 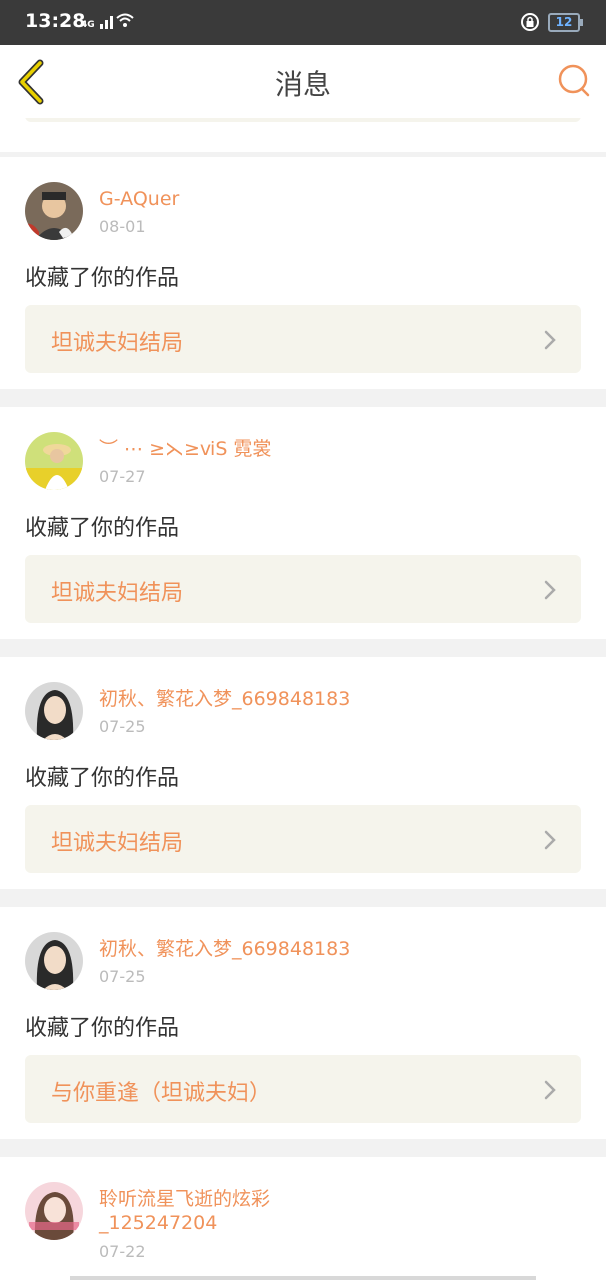 I want to click on message-date: 07-27, so click(x=122, y=476).